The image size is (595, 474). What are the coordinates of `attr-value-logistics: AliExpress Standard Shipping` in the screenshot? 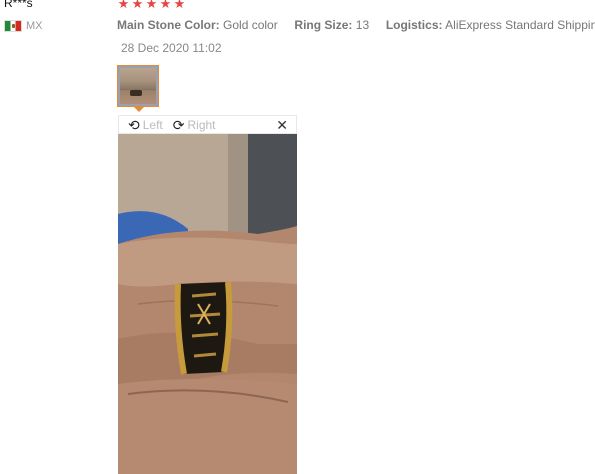 It's located at (520, 25).